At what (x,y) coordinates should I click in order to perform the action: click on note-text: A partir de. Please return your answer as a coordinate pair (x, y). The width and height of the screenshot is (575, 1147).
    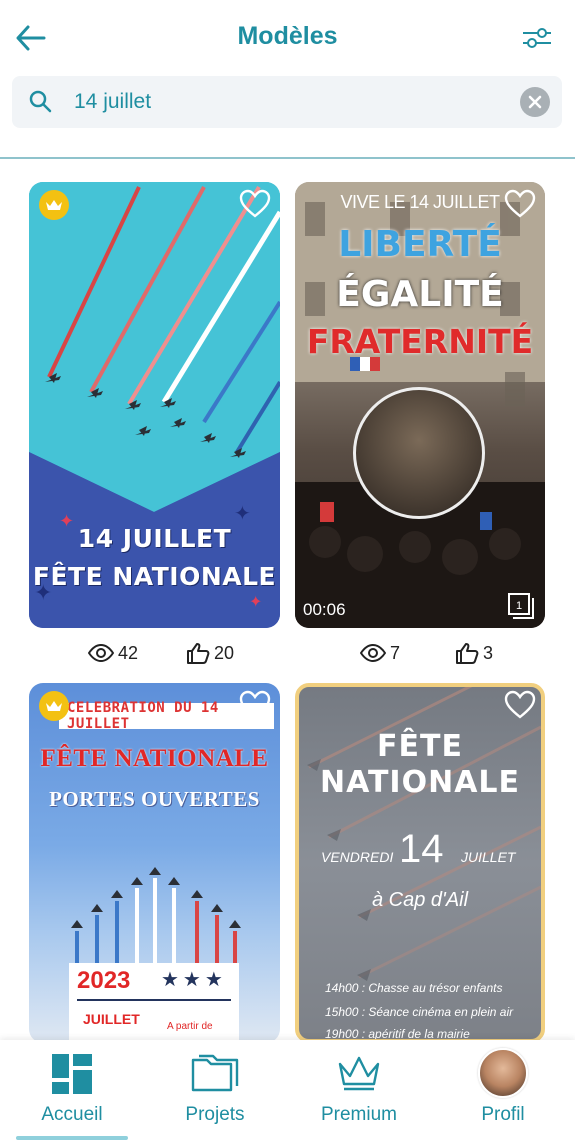
    Looking at the image, I should click on (190, 1026).